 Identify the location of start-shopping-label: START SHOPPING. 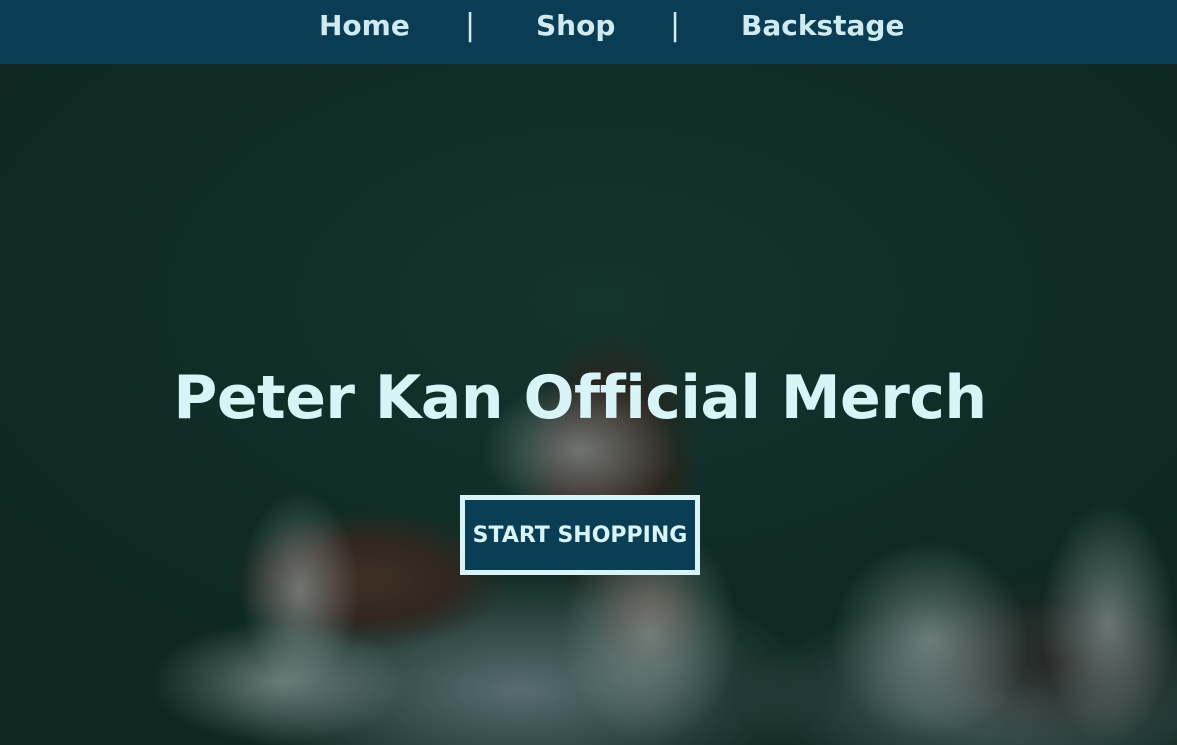
(580, 535).